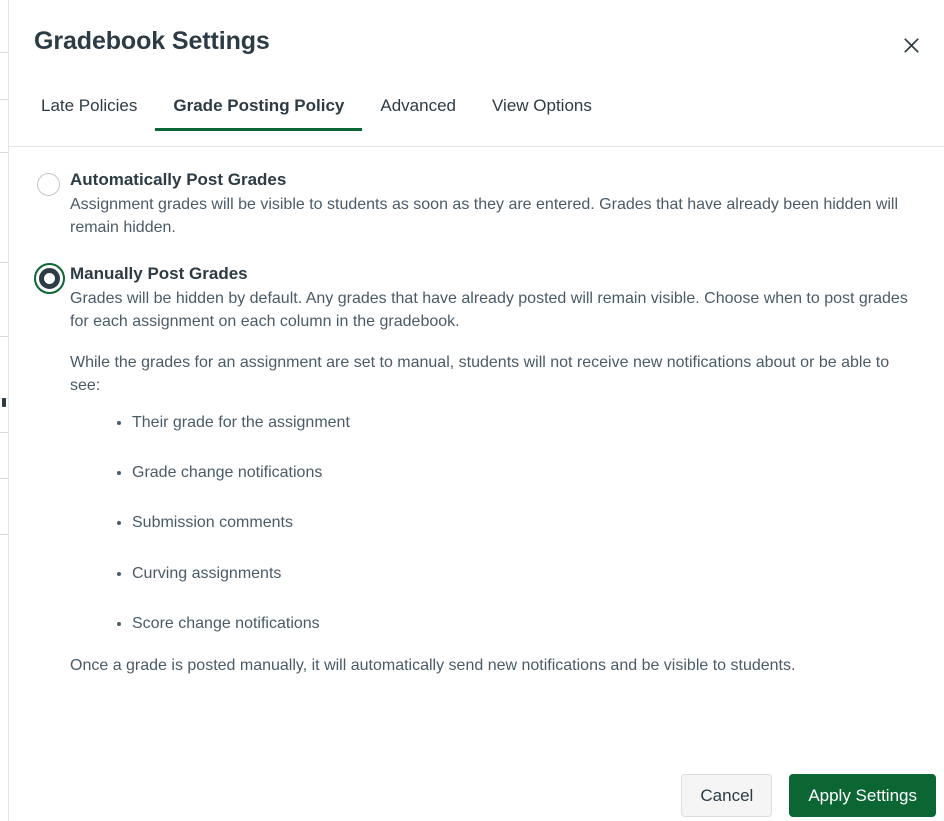 This screenshot has height=821, width=944. I want to click on list-item: Curving assignments, so click(525, 573).